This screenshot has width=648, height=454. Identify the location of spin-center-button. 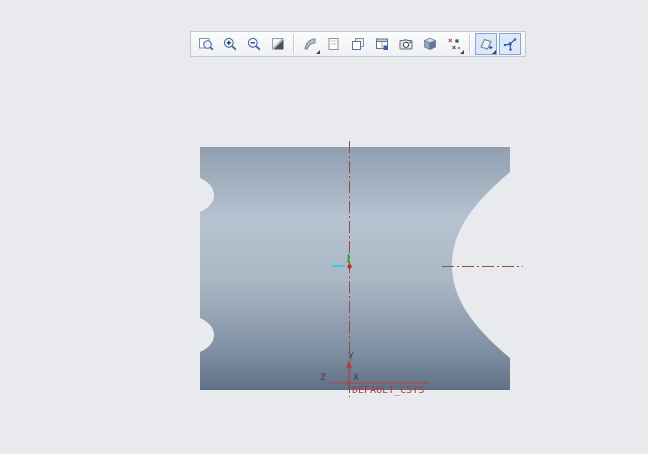
(510, 44).